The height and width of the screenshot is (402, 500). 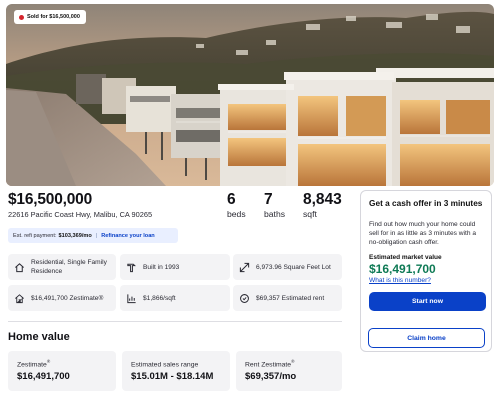 What do you see at coordinates (21, 17) in the screenshot?
I see `sold-status-dot-icon` at bounding box center [21, 17].